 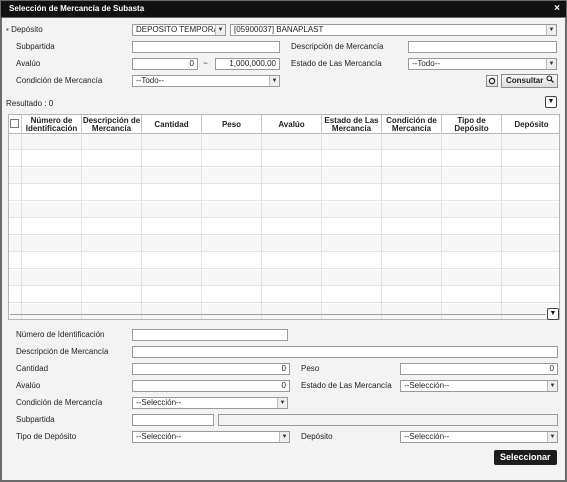 I want to click on collapse-results-icon: ▼, so click(x=551, y=102).